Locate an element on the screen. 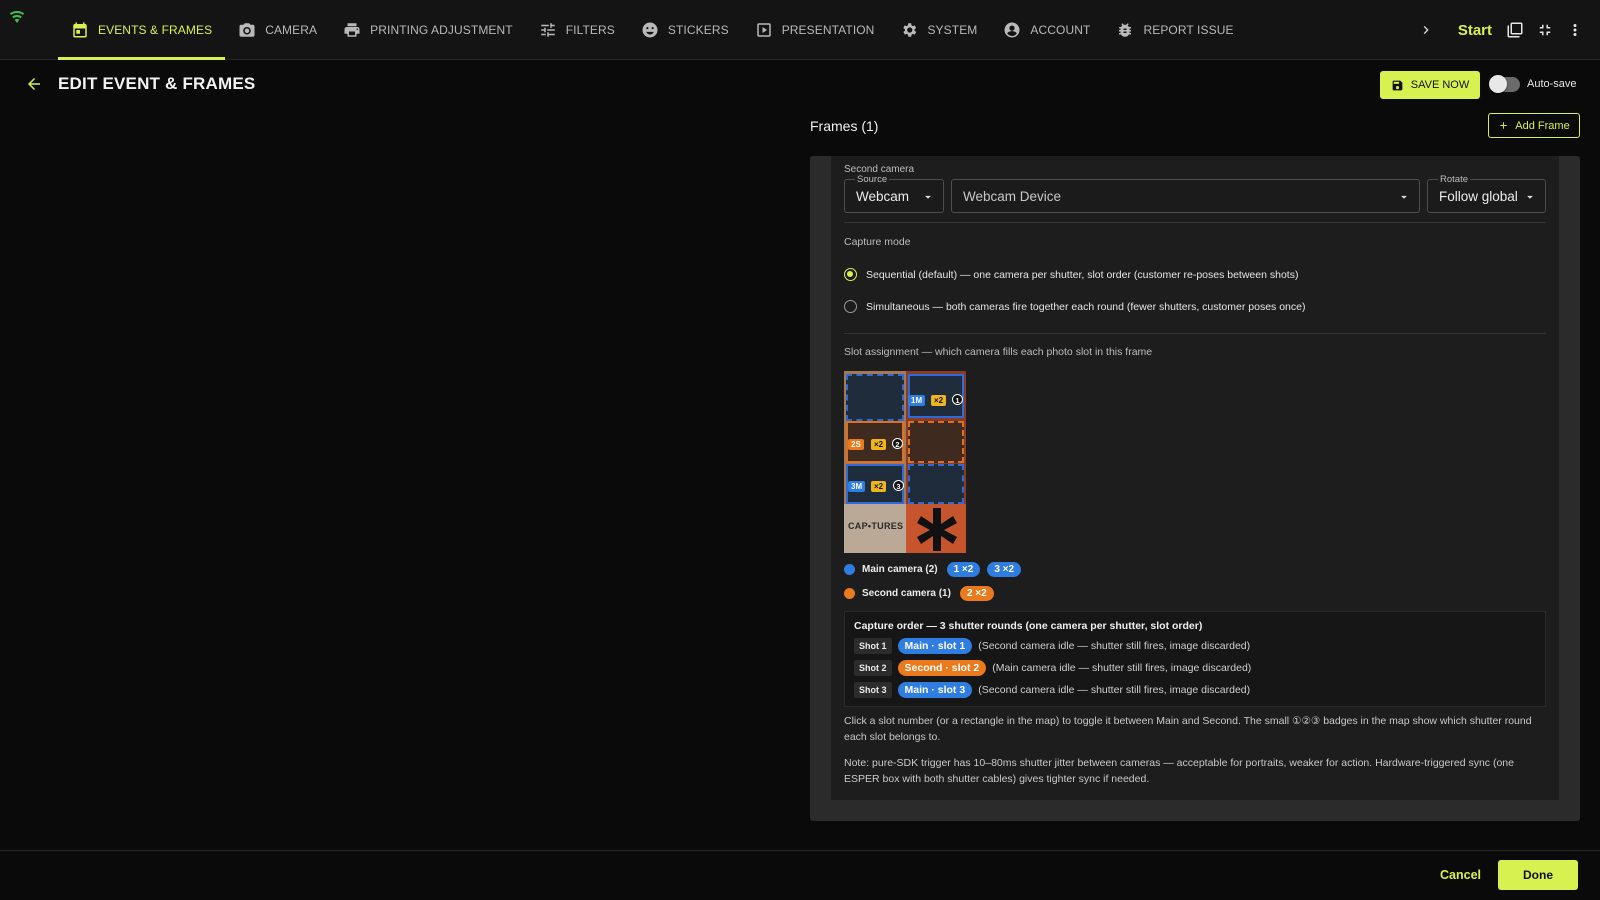 The height and width of the screenshot is (900, 1600). back-arrow-icon is located at coordinates (34, 84).